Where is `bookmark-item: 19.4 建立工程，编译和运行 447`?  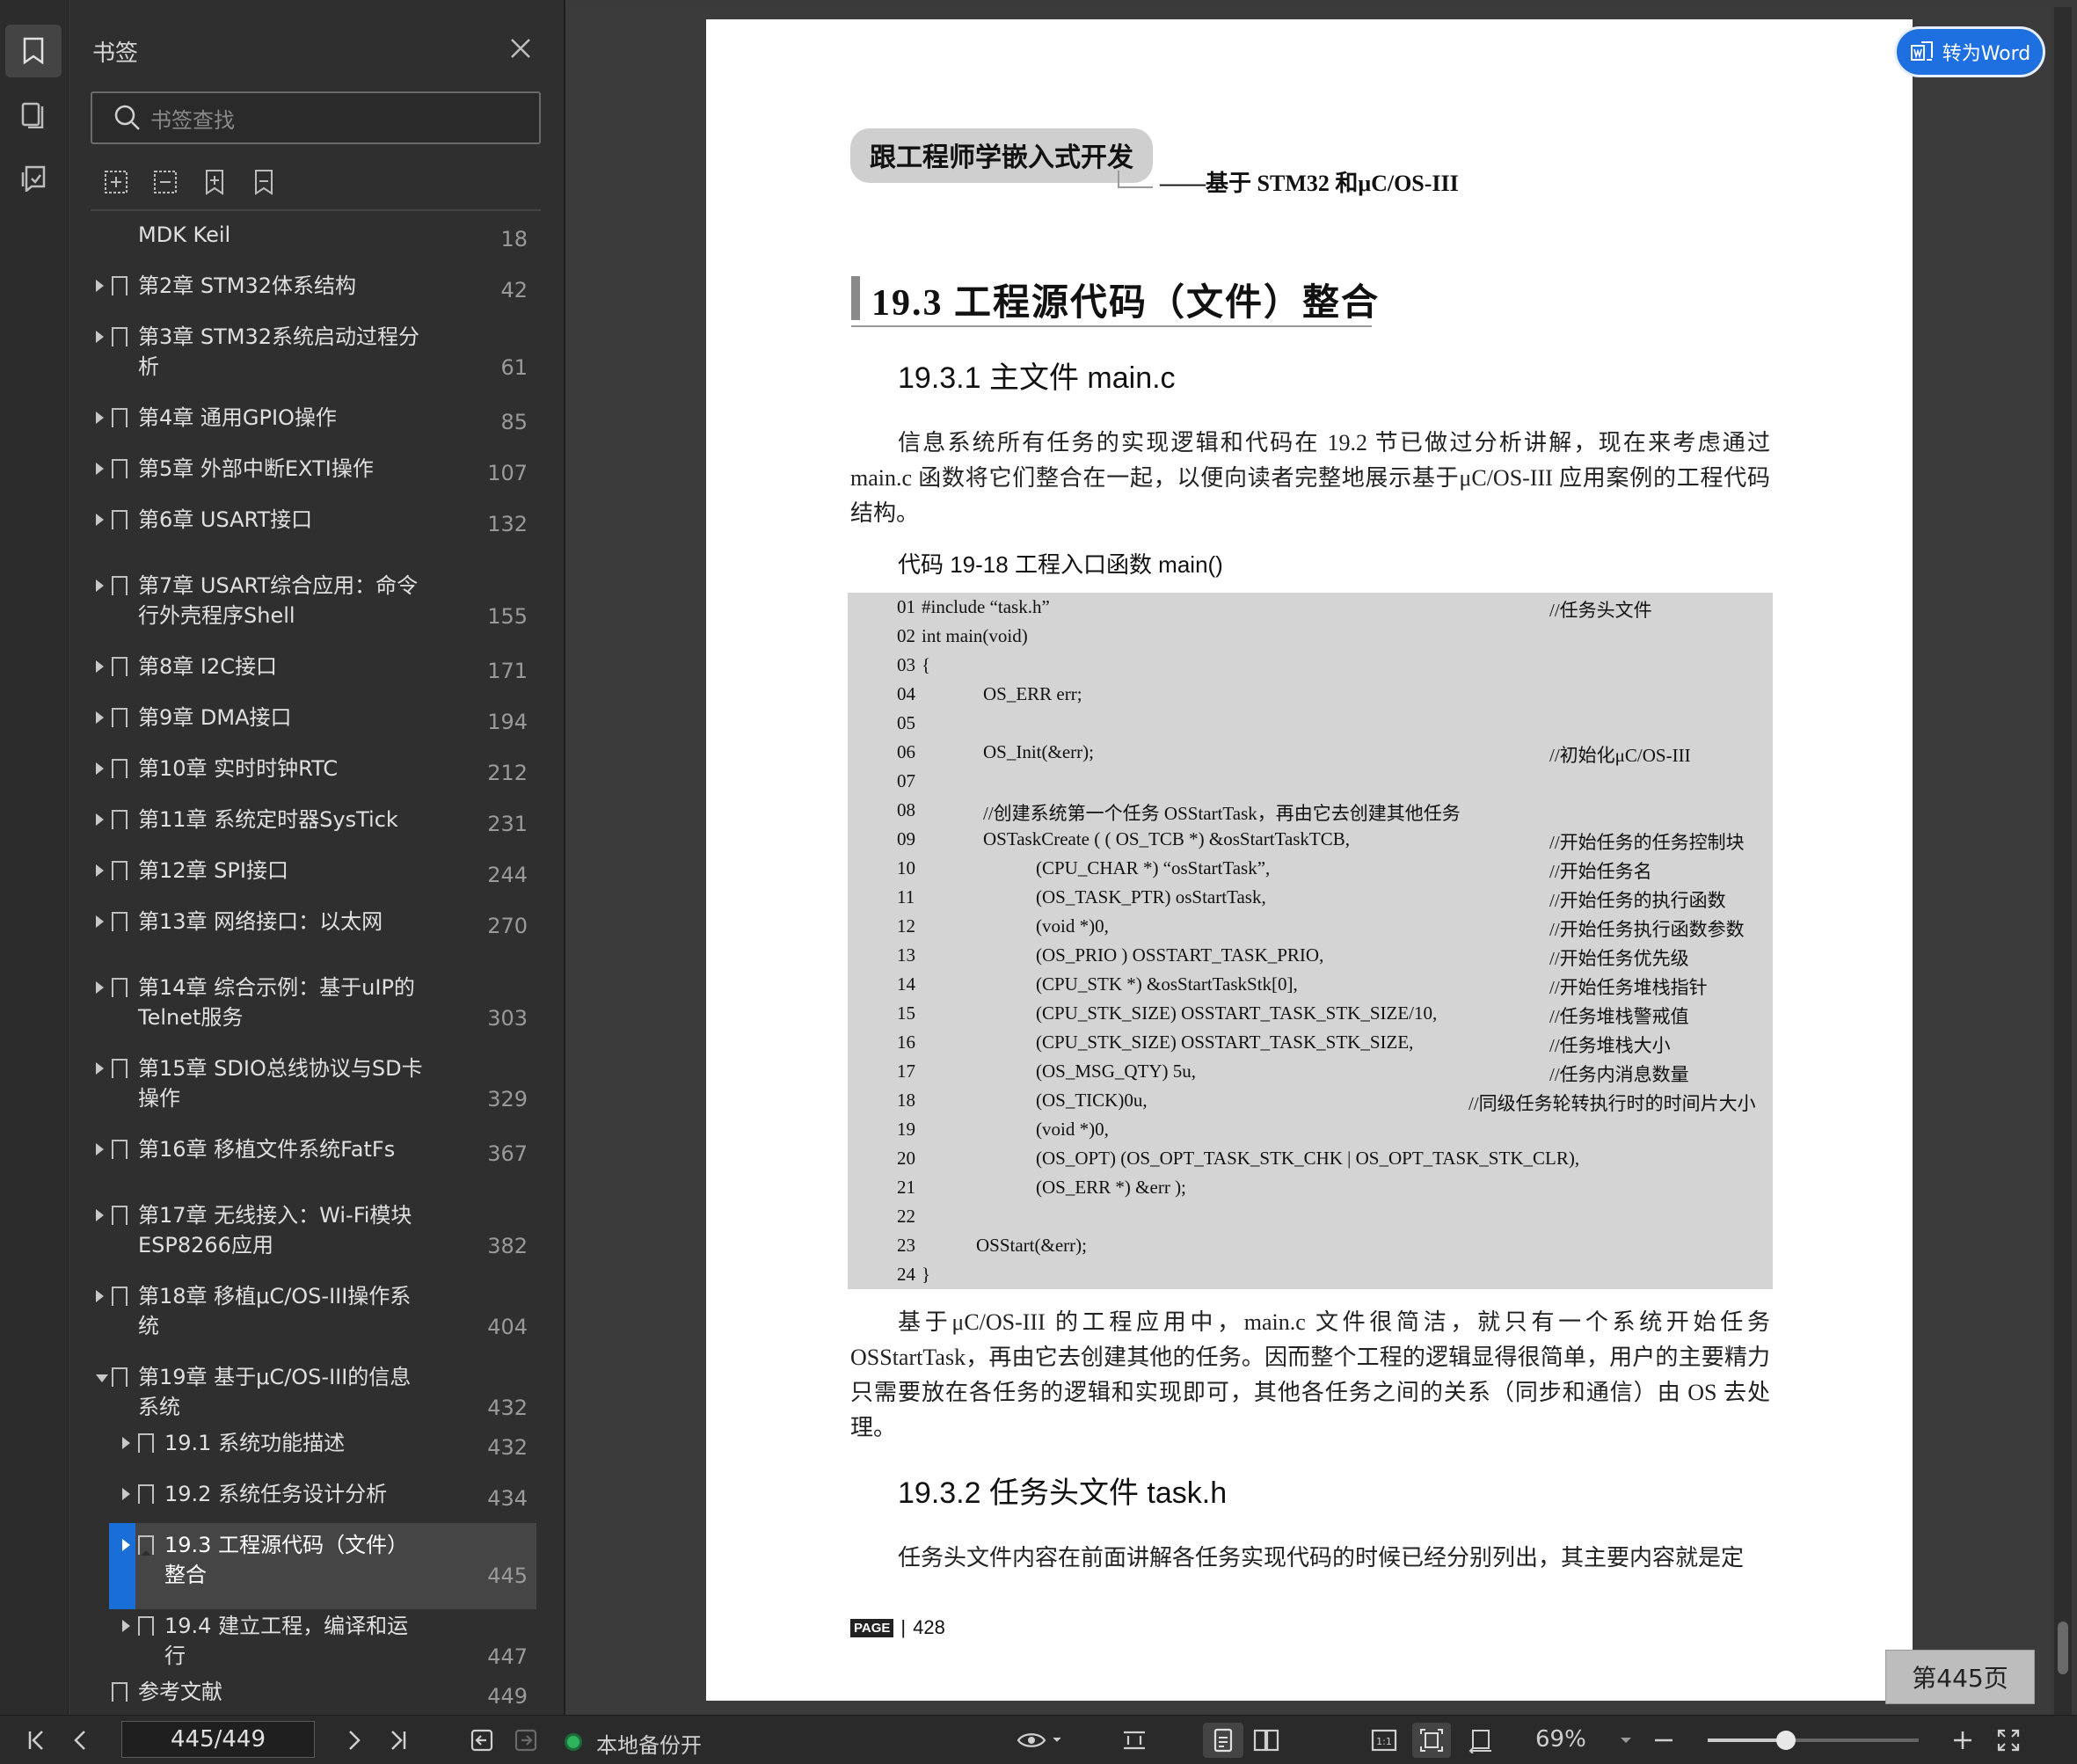 bookmark-item: 19.4 建立工程，编译和运行 447 is located at coordinates (309, 1645).